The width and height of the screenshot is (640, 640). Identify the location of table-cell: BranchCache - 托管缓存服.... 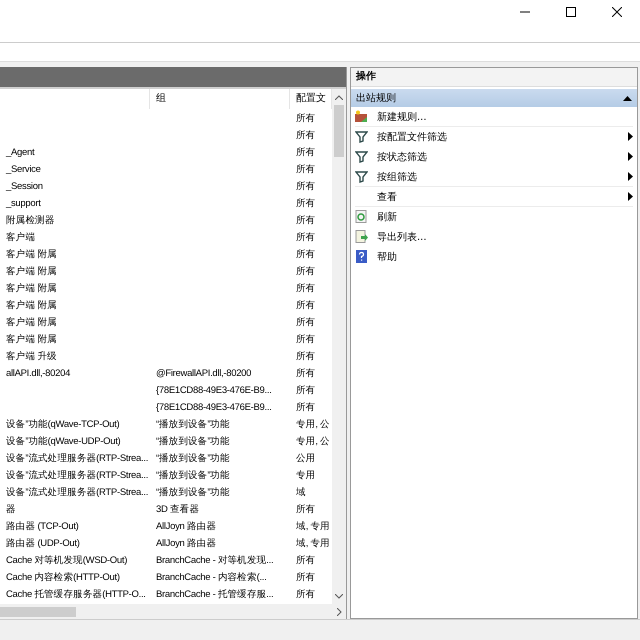
(215, 594).